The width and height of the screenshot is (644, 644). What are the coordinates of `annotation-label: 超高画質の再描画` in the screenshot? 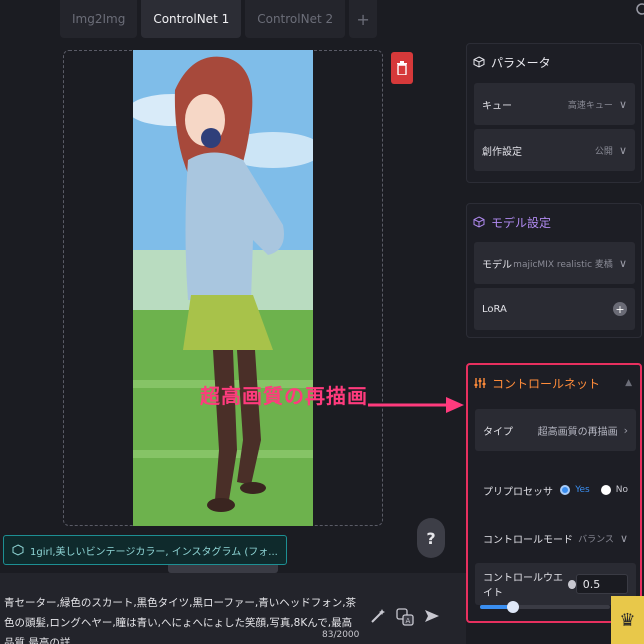 It's located at (284, 396).